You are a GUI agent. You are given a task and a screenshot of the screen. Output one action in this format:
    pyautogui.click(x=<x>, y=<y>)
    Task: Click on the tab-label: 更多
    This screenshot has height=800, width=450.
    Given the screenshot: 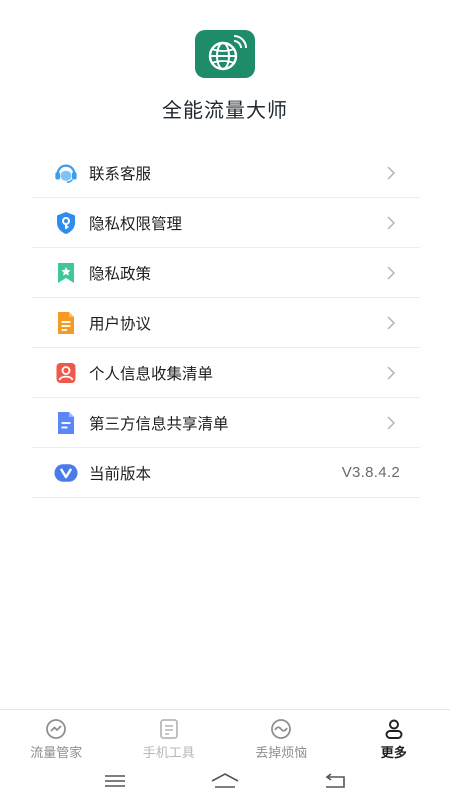 What is the action you would take?
    pyautogui.click(x=393, y=753)
    